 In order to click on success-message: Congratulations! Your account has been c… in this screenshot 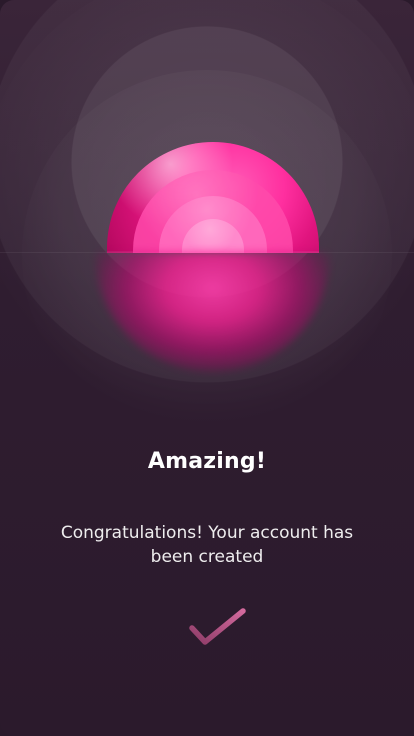, I will do `click(207, 545)`.